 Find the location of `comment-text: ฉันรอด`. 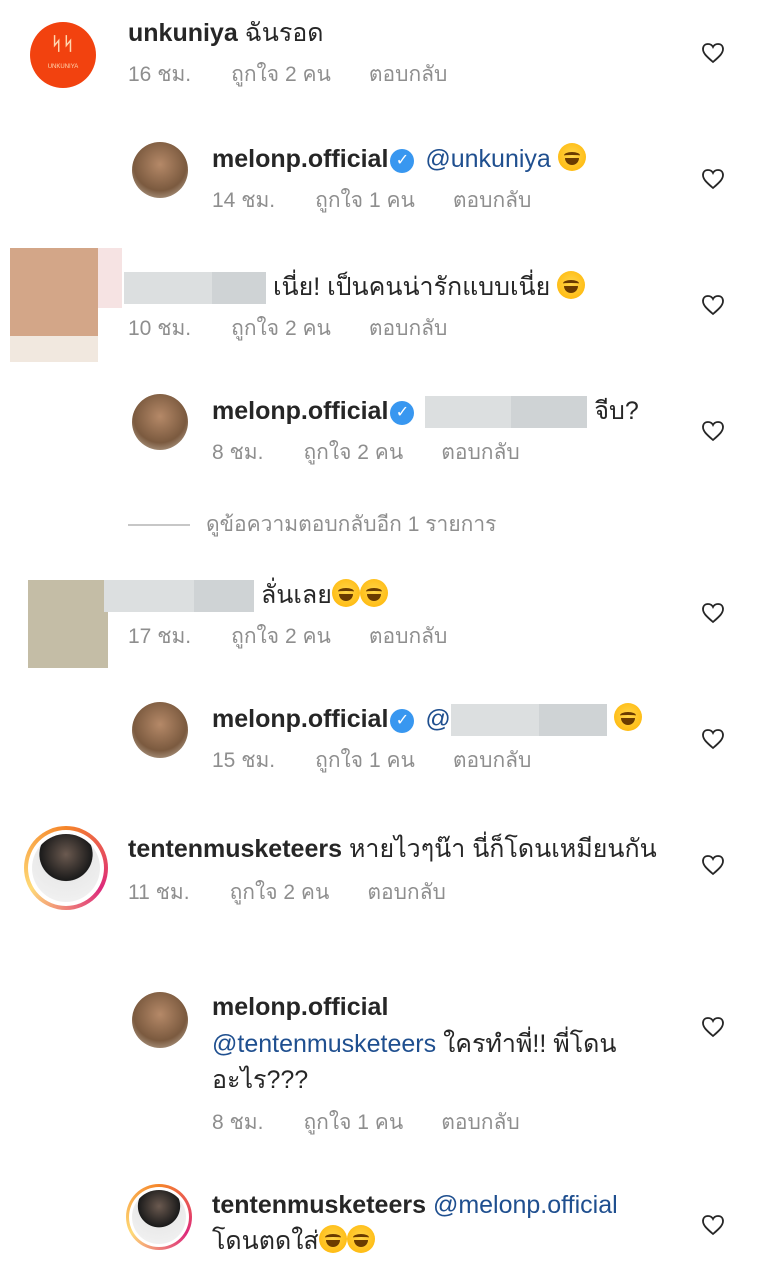

comment-text: ฉันรอด is located at coordinates (284, 33).